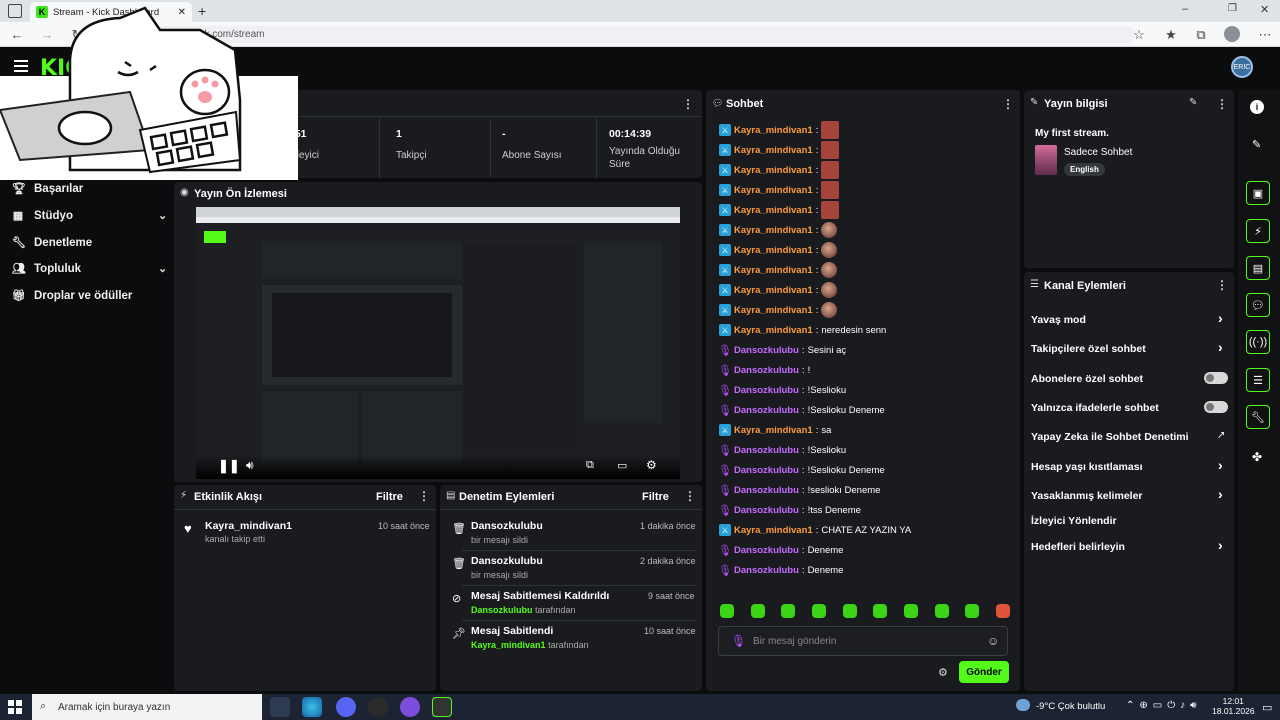 The image size is (1280, 720). Describe the element at coordinates (1242, 67) in the screenshot. I see `user-avatar: ERIC` at that location.